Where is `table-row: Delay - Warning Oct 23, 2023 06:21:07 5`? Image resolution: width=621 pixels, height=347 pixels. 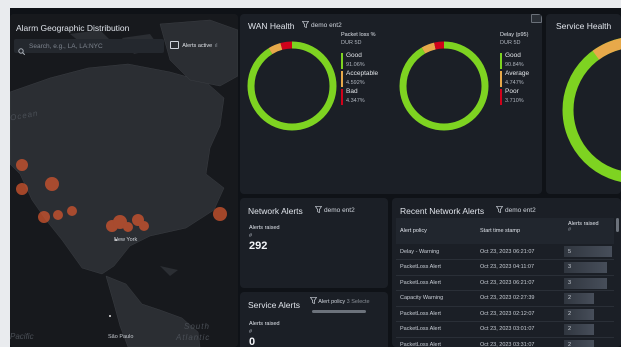 table-row: Delay - Warning Oct 23, 2023 06:21:07 5 is located at coordinates (505, 252).